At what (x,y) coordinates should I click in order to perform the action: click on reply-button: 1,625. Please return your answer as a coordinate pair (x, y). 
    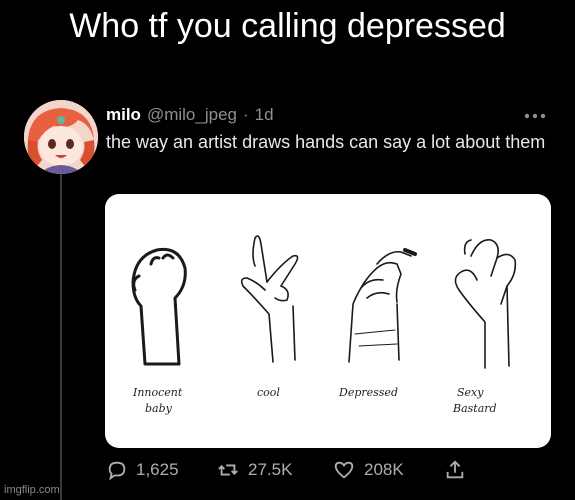
    Looking at the image, I should click on (161, 470).